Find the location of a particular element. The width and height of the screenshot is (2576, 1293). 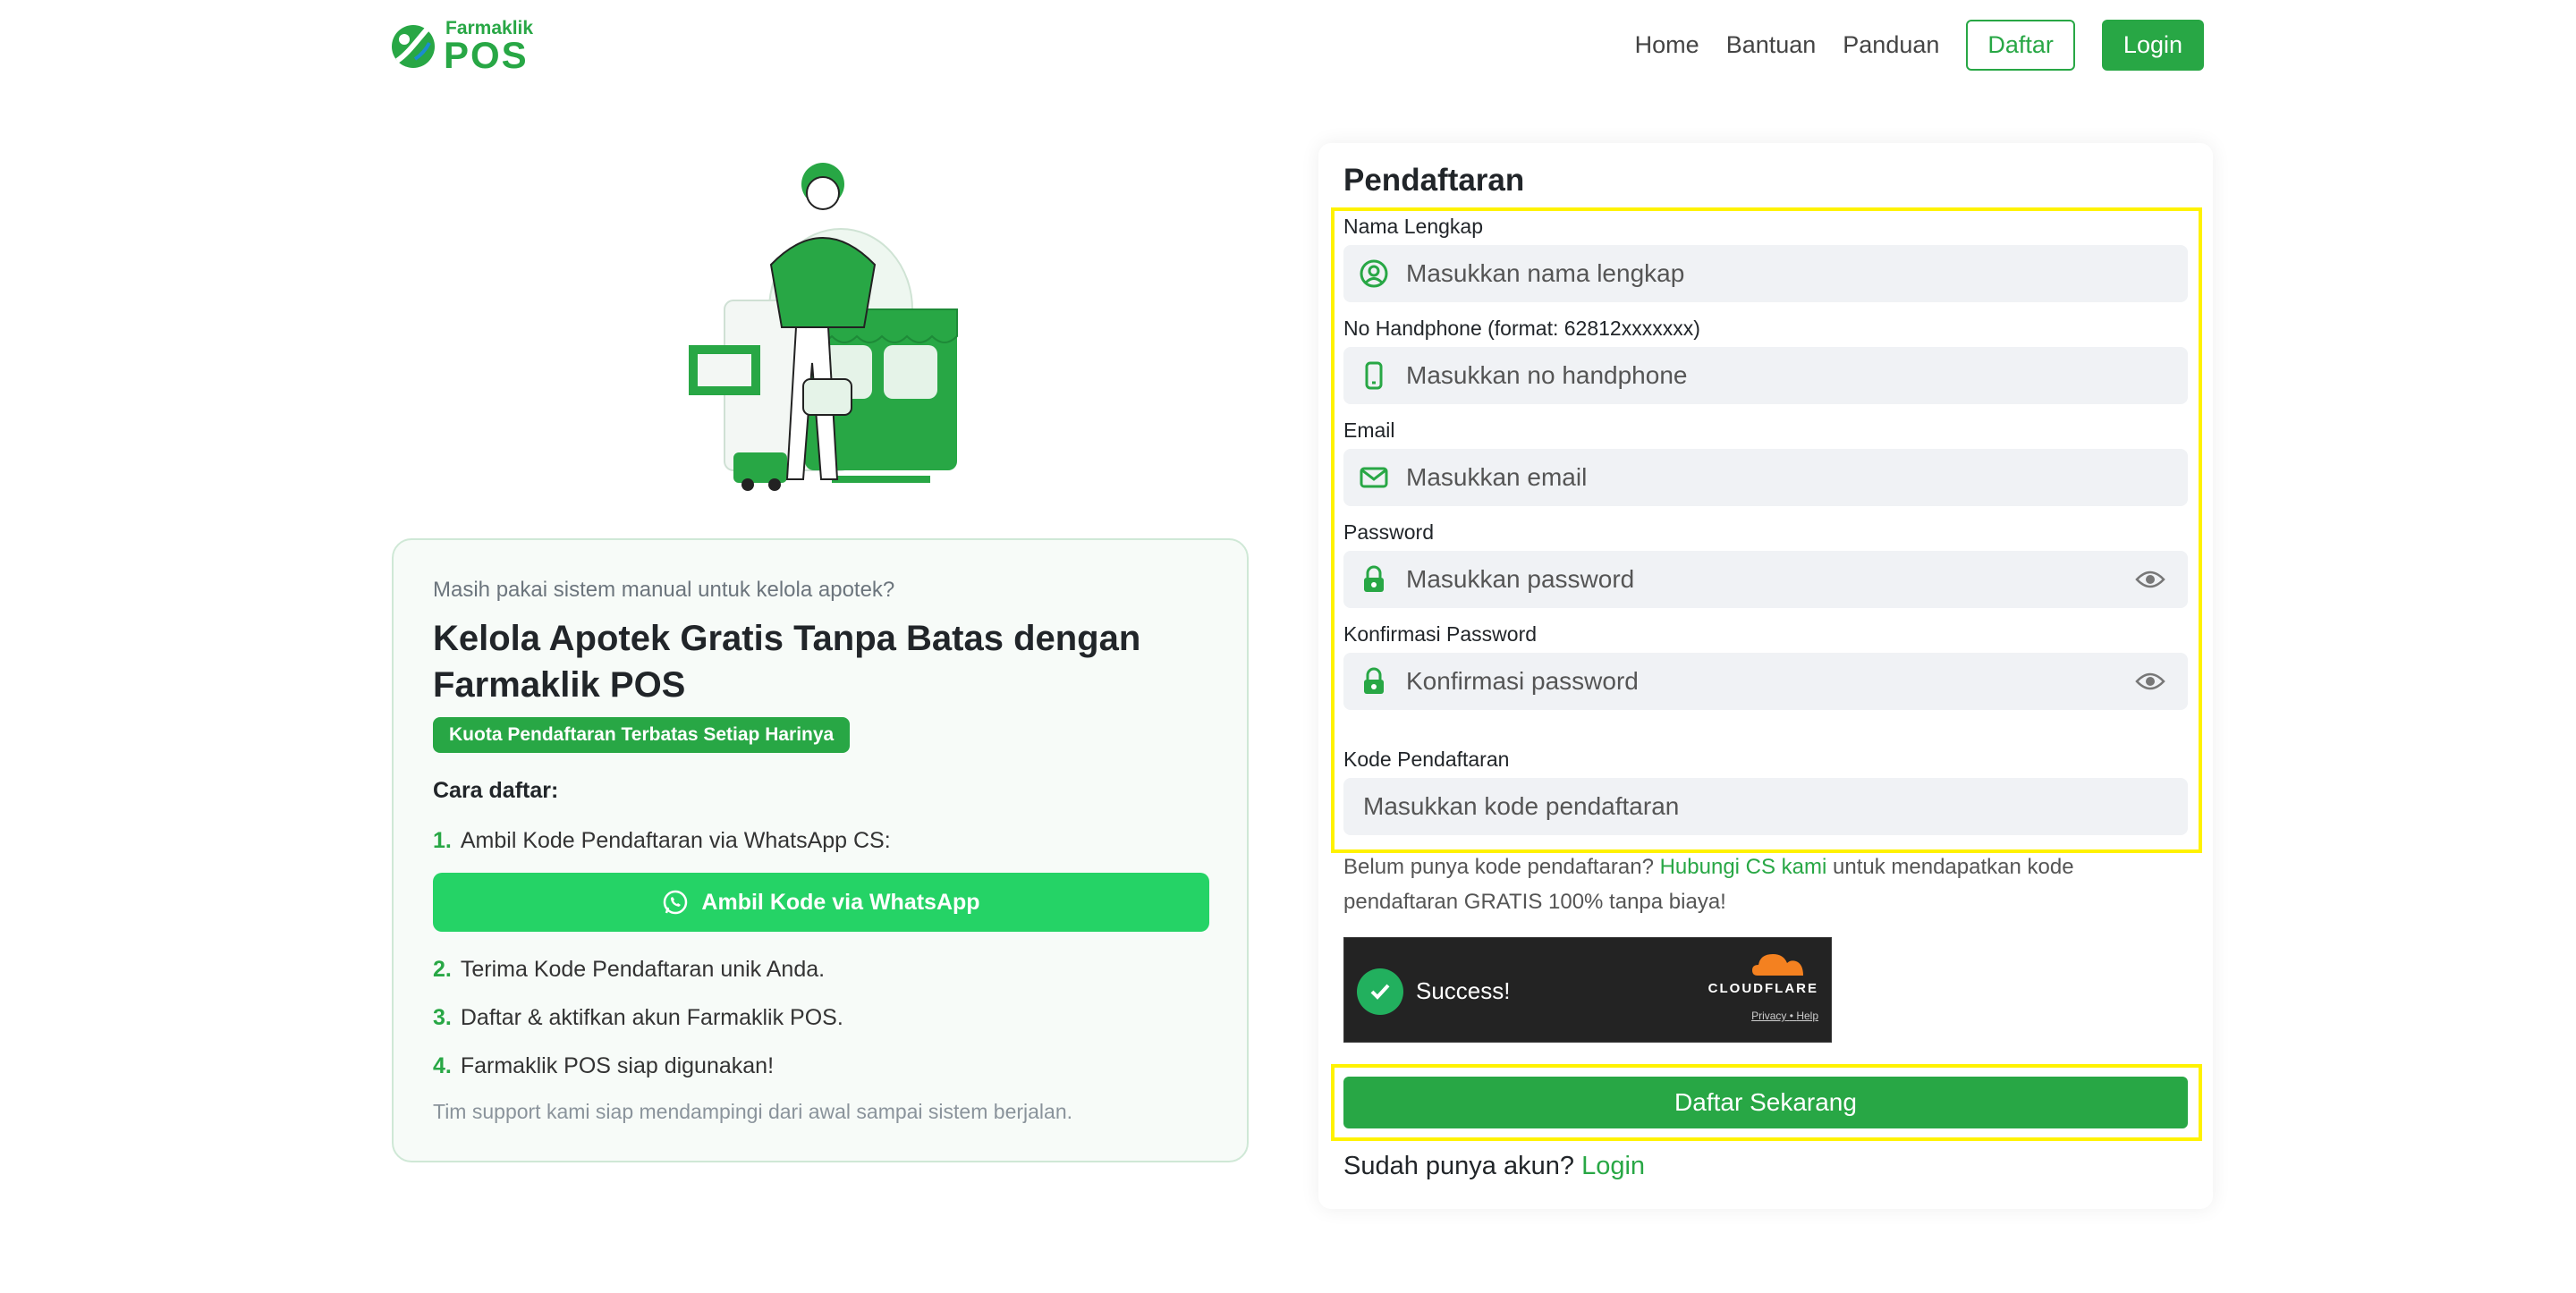

step-2: 2. Terima Kode Pendaftaran unik Anda. is located at coordinates (629, 970).